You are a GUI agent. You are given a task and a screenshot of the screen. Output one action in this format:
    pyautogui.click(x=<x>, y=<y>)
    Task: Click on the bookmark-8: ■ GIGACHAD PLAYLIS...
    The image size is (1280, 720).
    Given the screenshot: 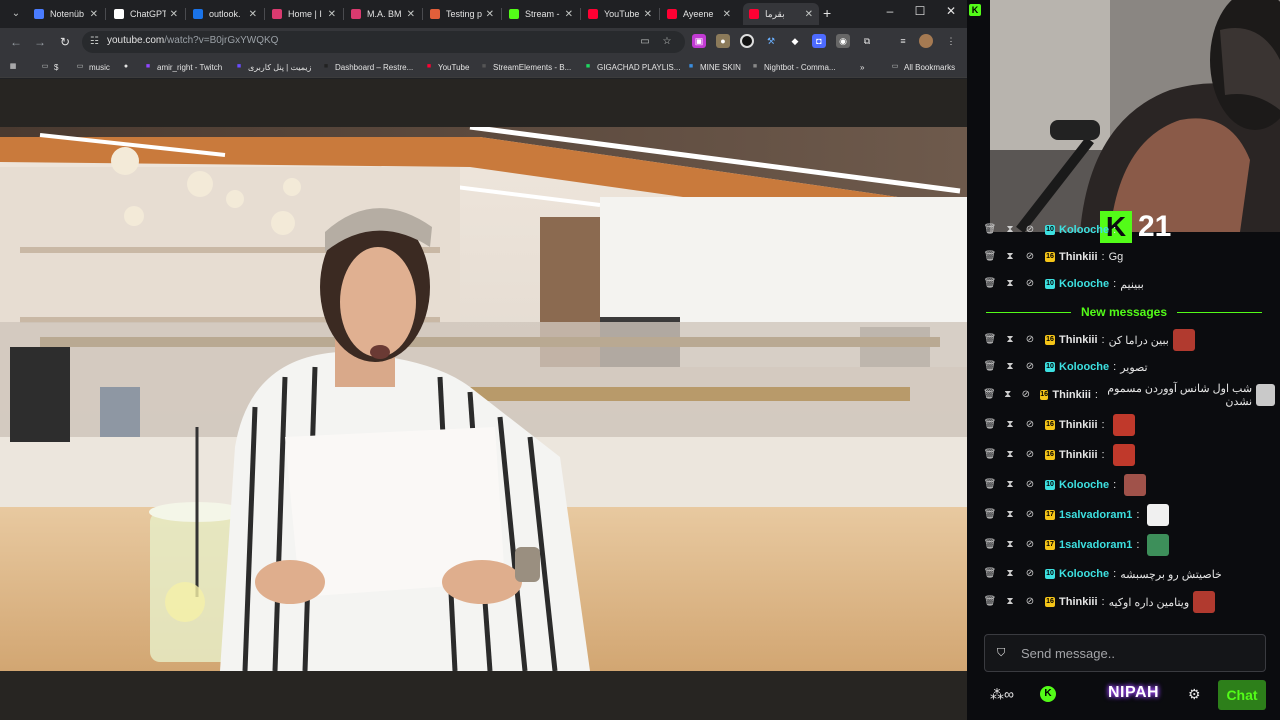 What is the action you would take?
    pyautogui.click(x=632, y=67)
    